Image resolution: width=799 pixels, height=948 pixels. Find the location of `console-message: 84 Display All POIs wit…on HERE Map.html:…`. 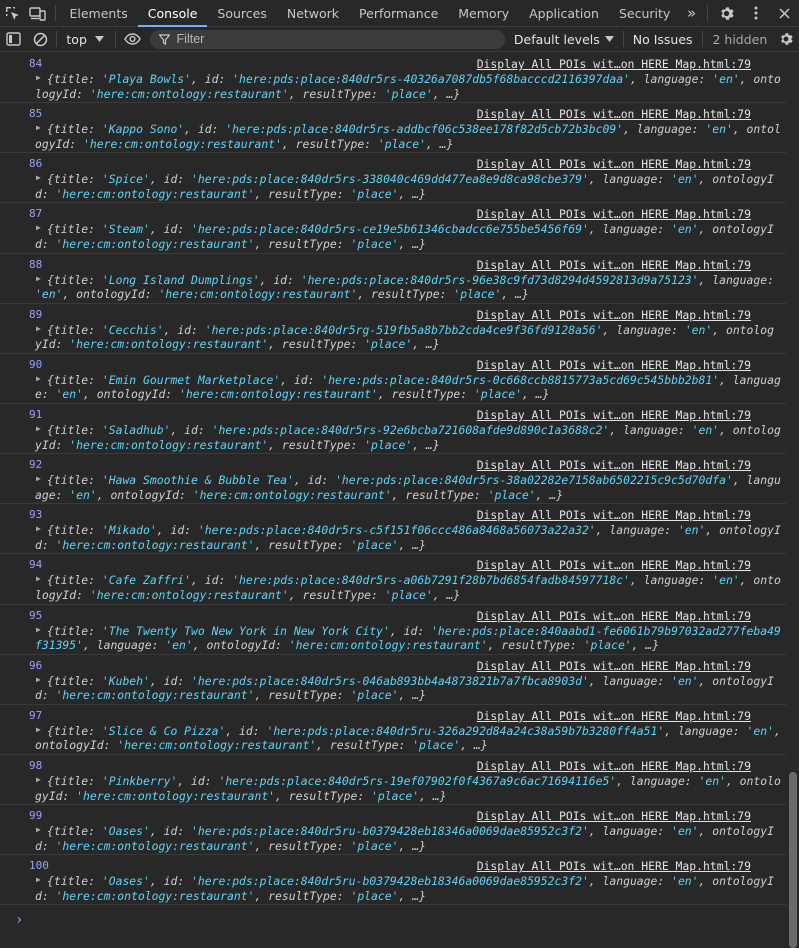

console-message: 84 Display All POIs wit…on HERE Map.html:… is located at coordinates (393, 78).